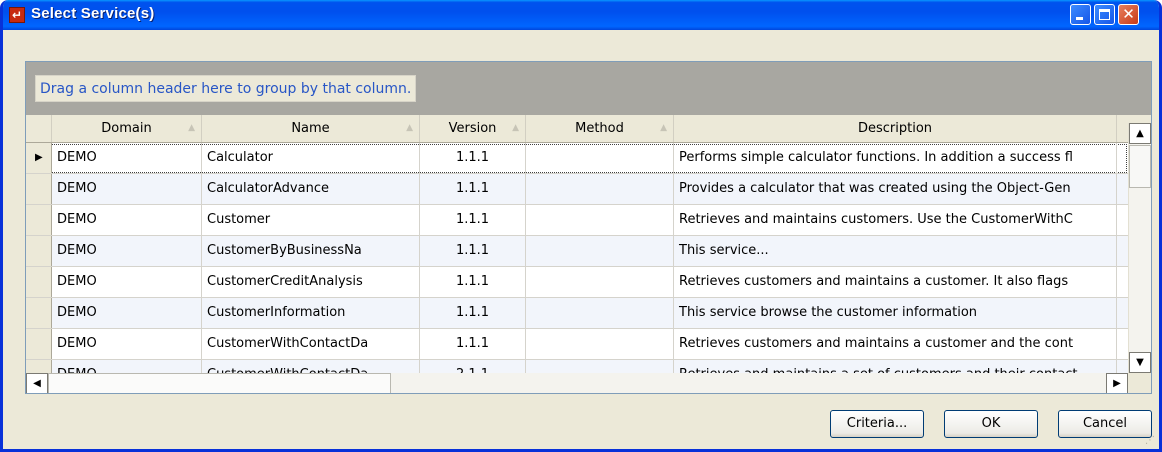 The image size is (1162, 452). I want to click on minimize-icon, so click(1079, 18).